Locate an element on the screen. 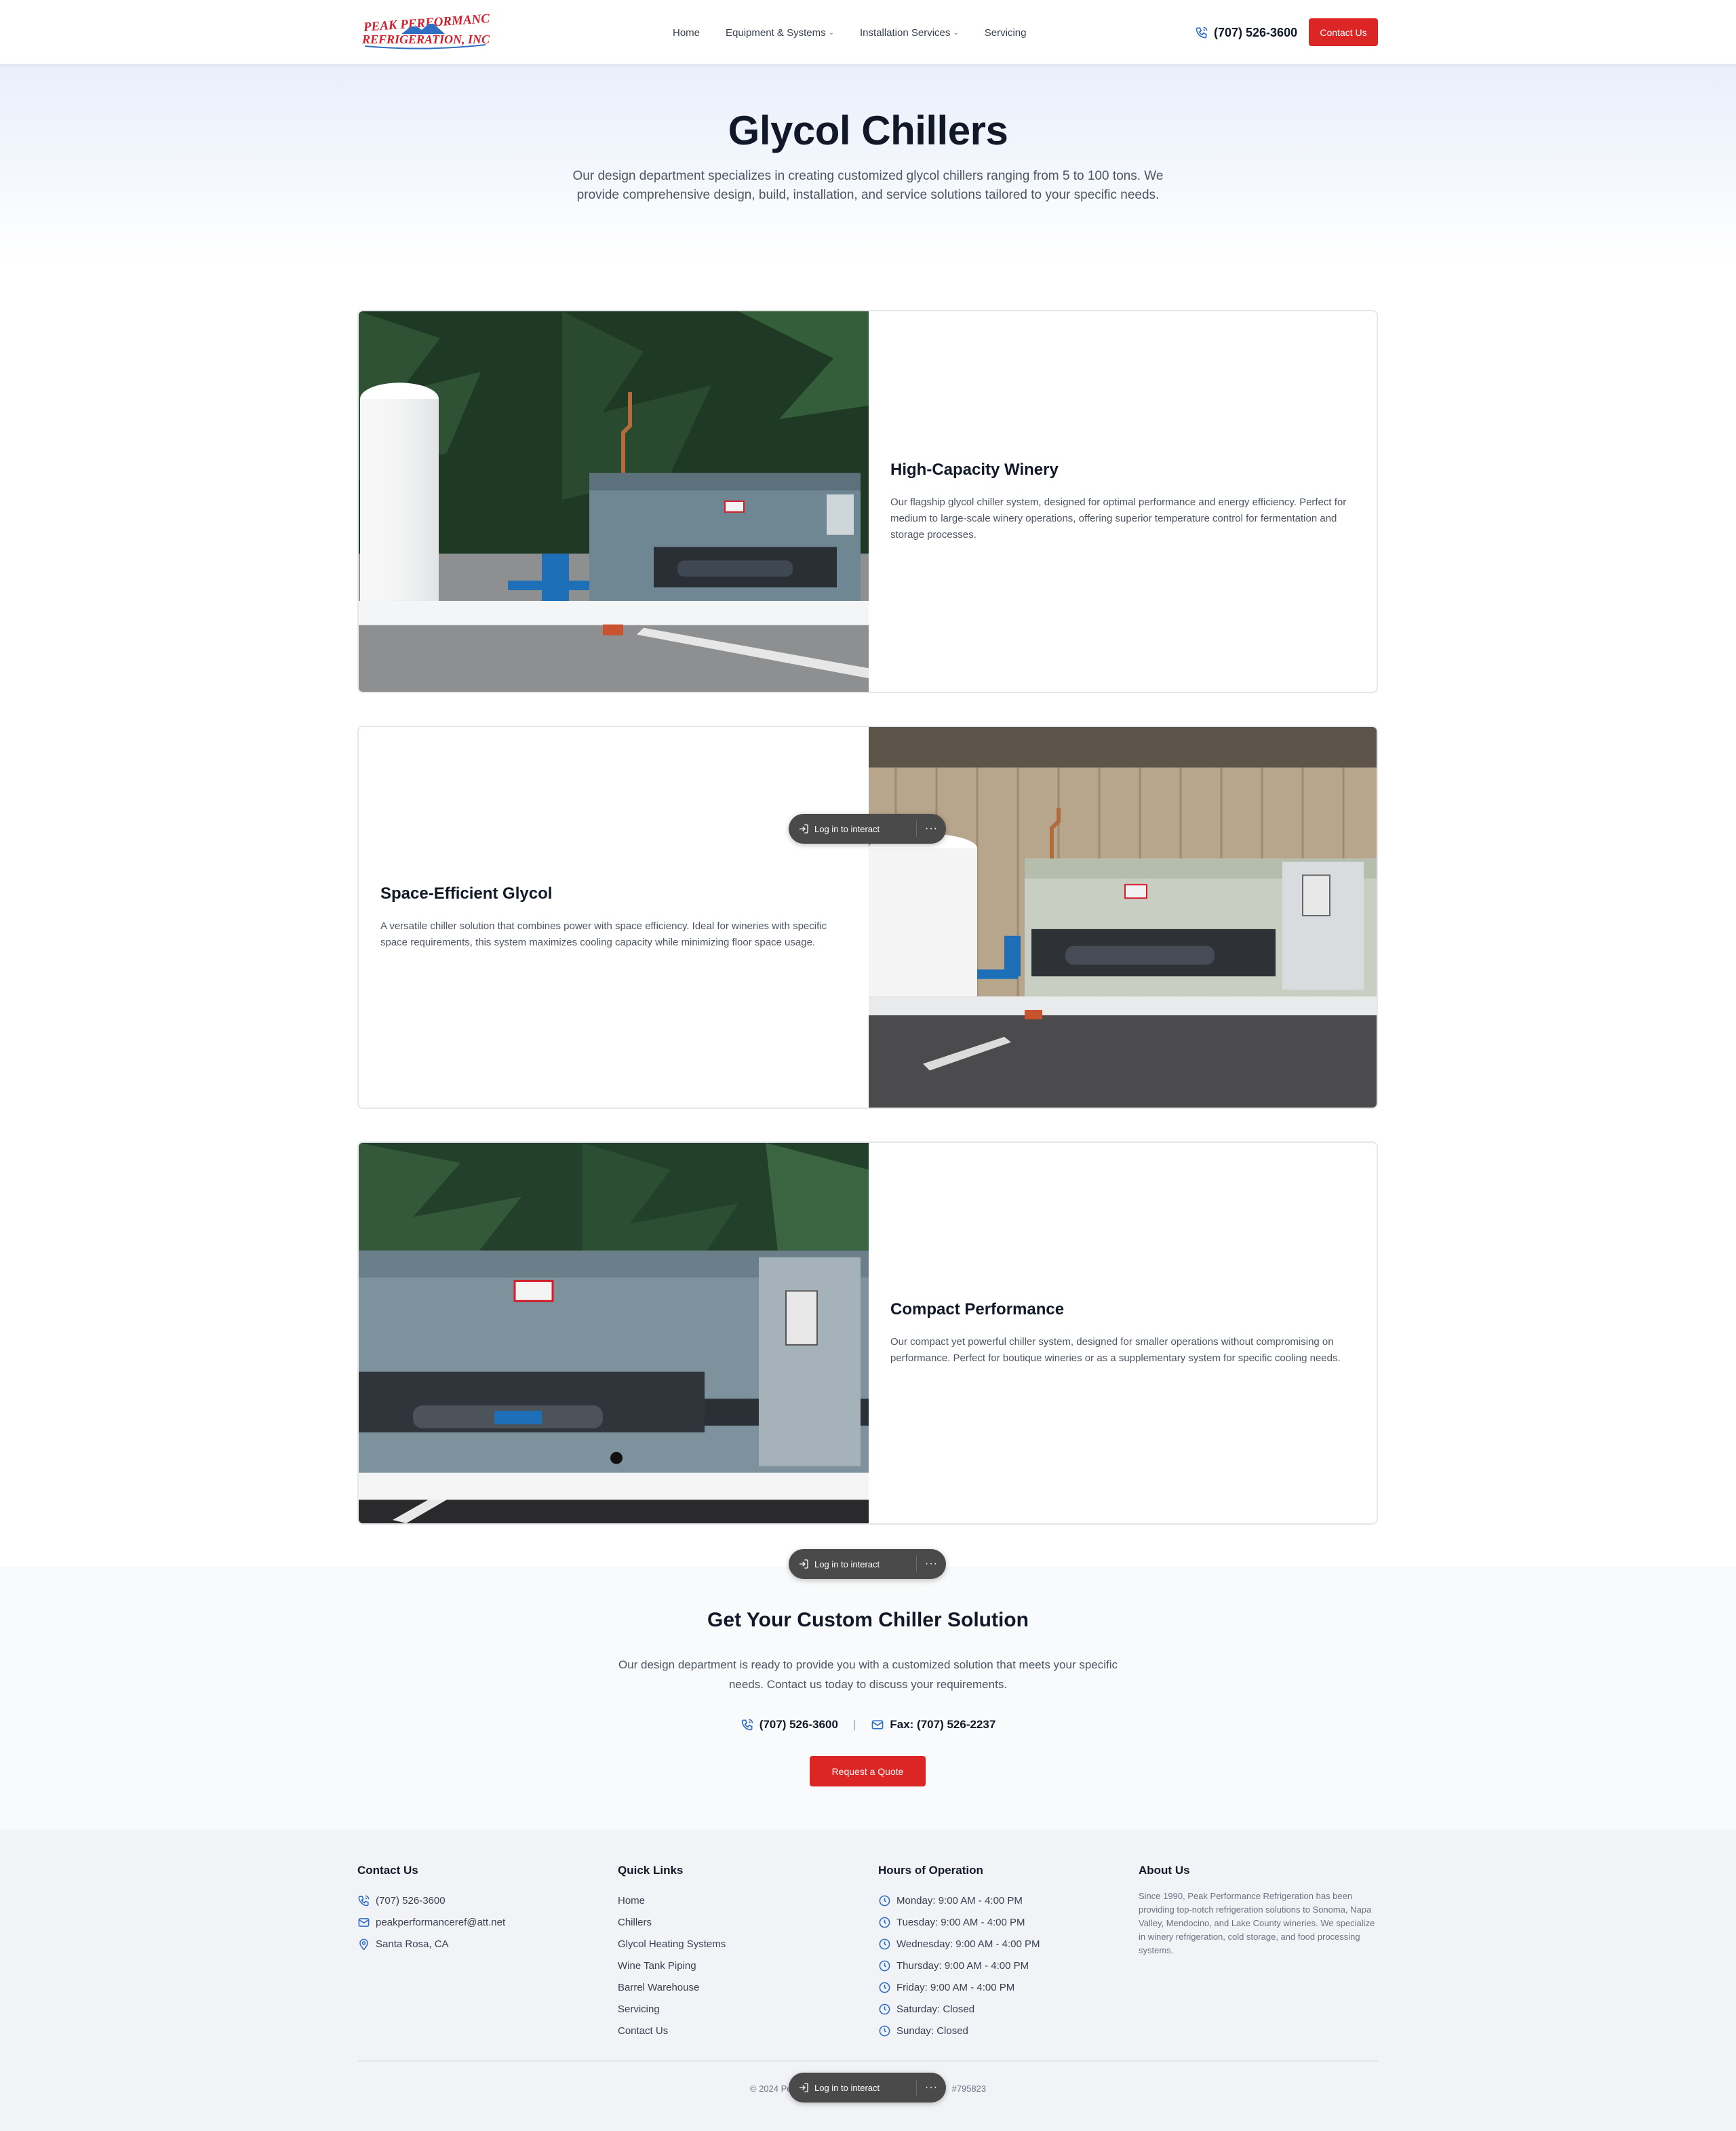 The width and height of the screenshot is (1736, 2131). footer-divider is located at coordinates (867, 2061).